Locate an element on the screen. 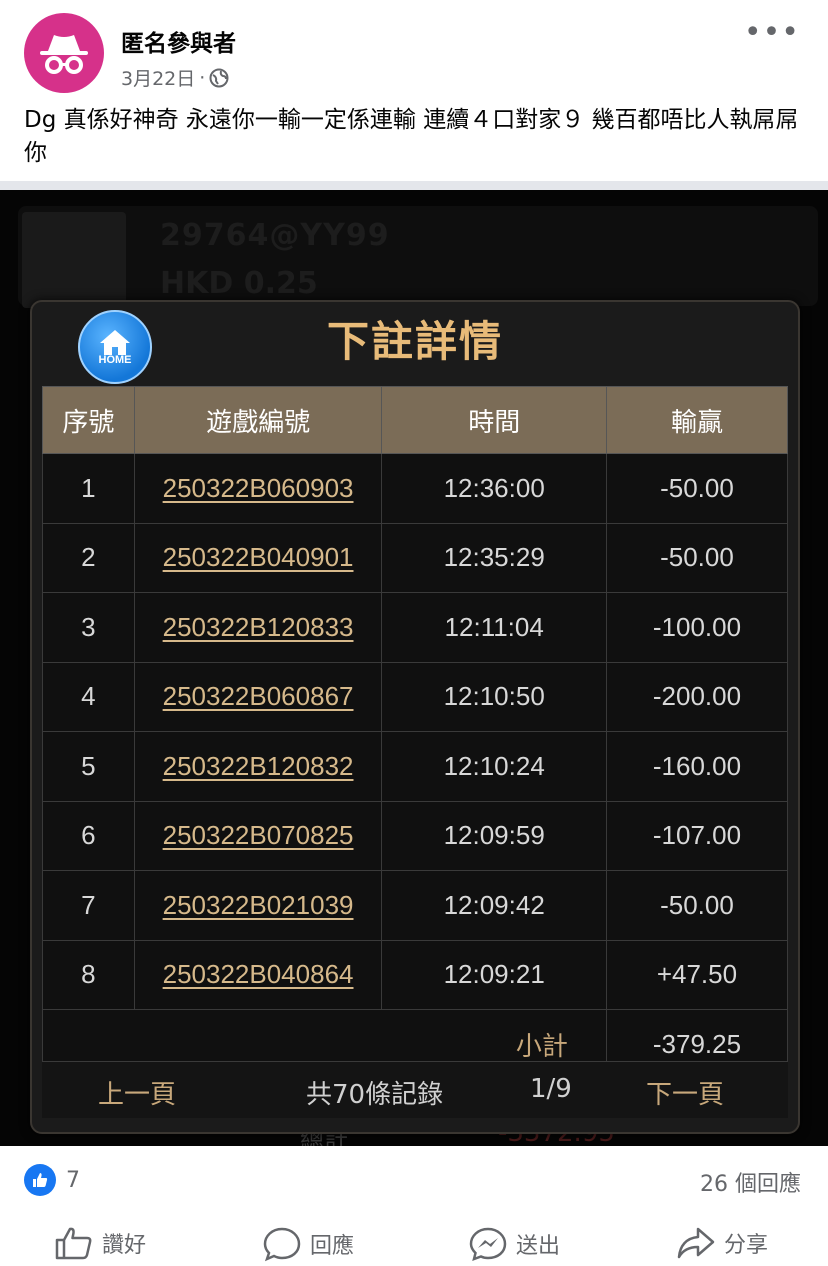  win-loss-value: -160.00 is located at coordinates (697, 766).